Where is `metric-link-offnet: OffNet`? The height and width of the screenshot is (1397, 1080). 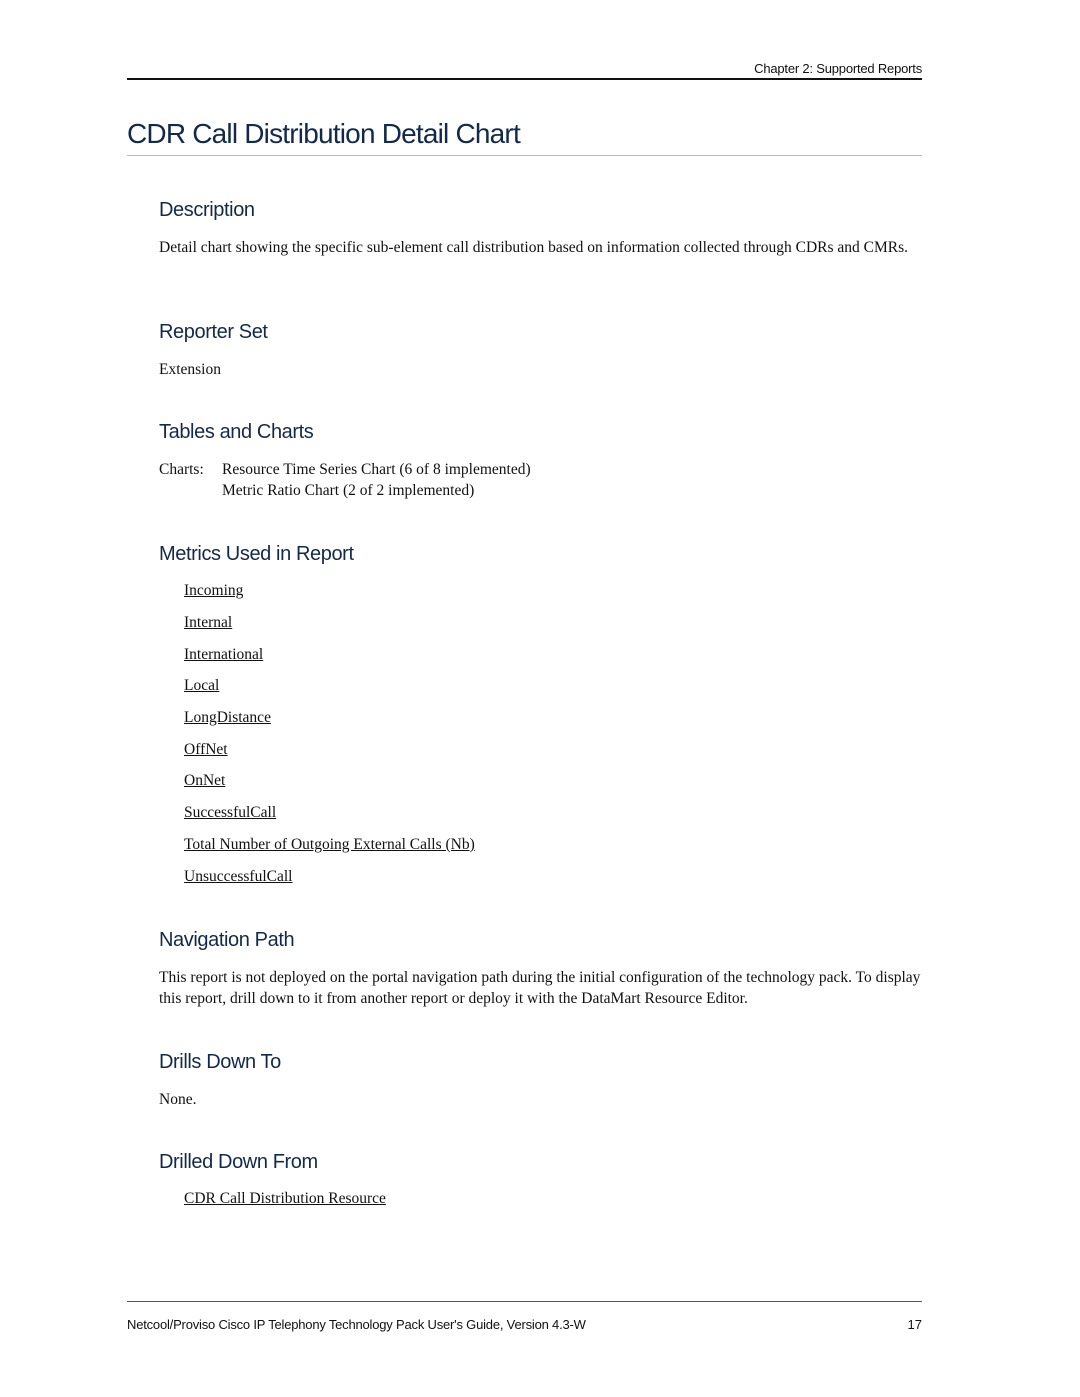
metric-link-offnet: OffNet is located at coordinates (206, 750).